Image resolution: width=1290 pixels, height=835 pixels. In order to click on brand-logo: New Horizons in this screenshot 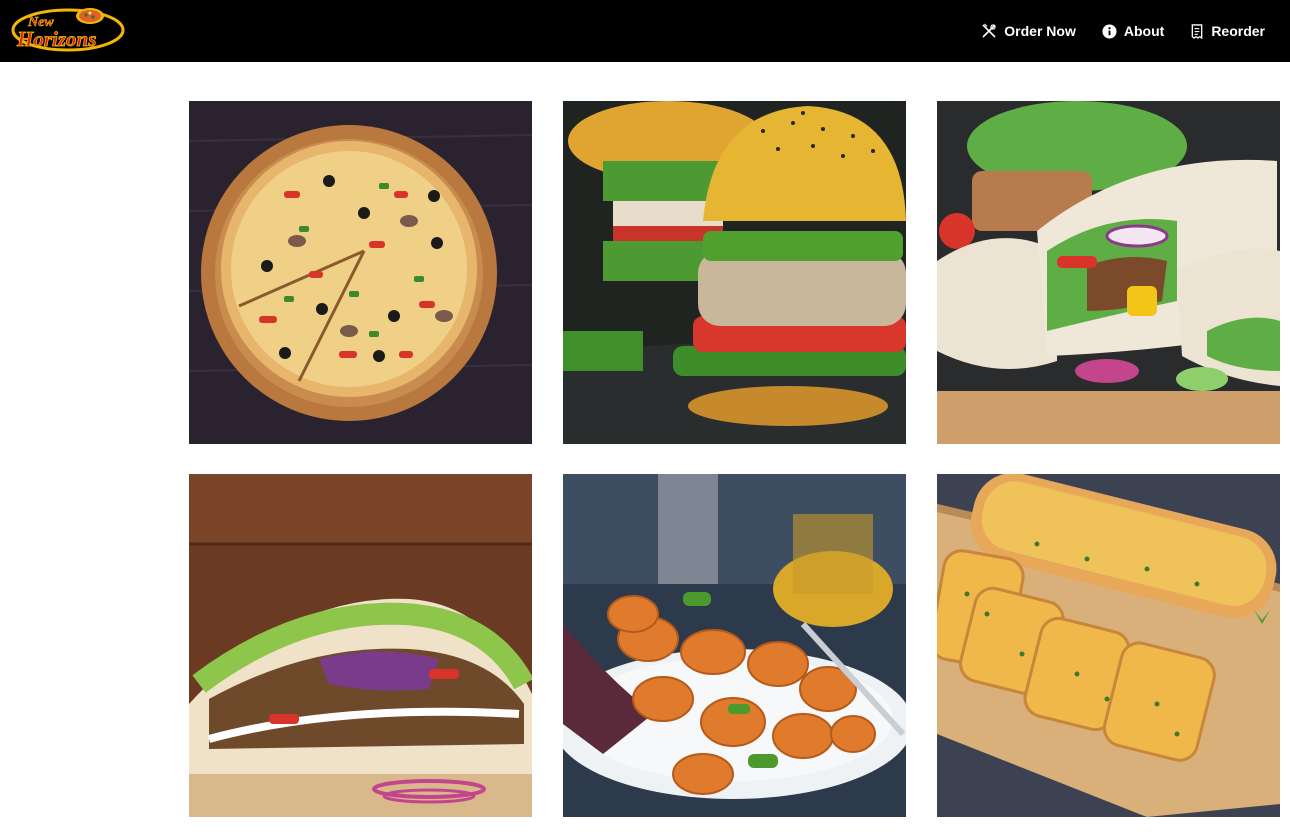, I will do `click(69, 29)`.